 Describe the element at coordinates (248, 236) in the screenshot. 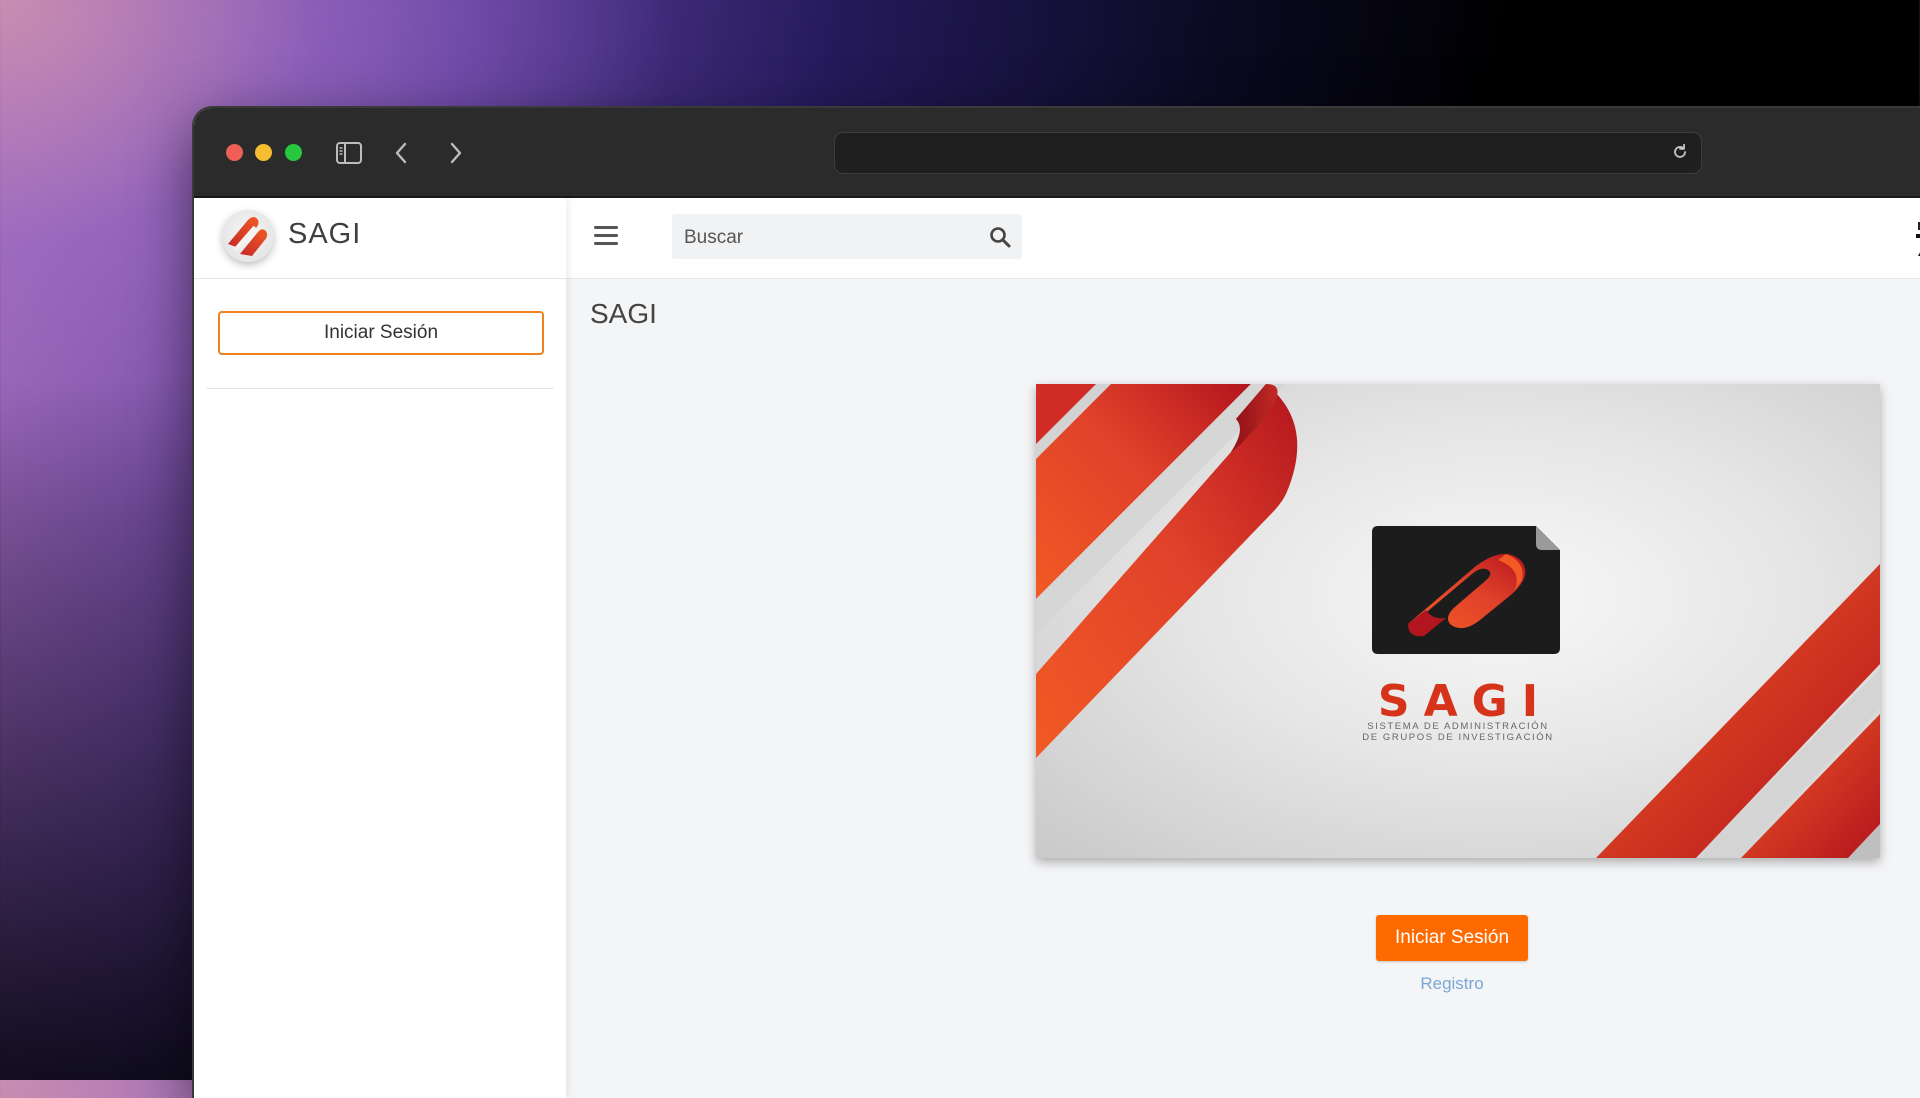

I see `sagi-logo-icon` at that location.